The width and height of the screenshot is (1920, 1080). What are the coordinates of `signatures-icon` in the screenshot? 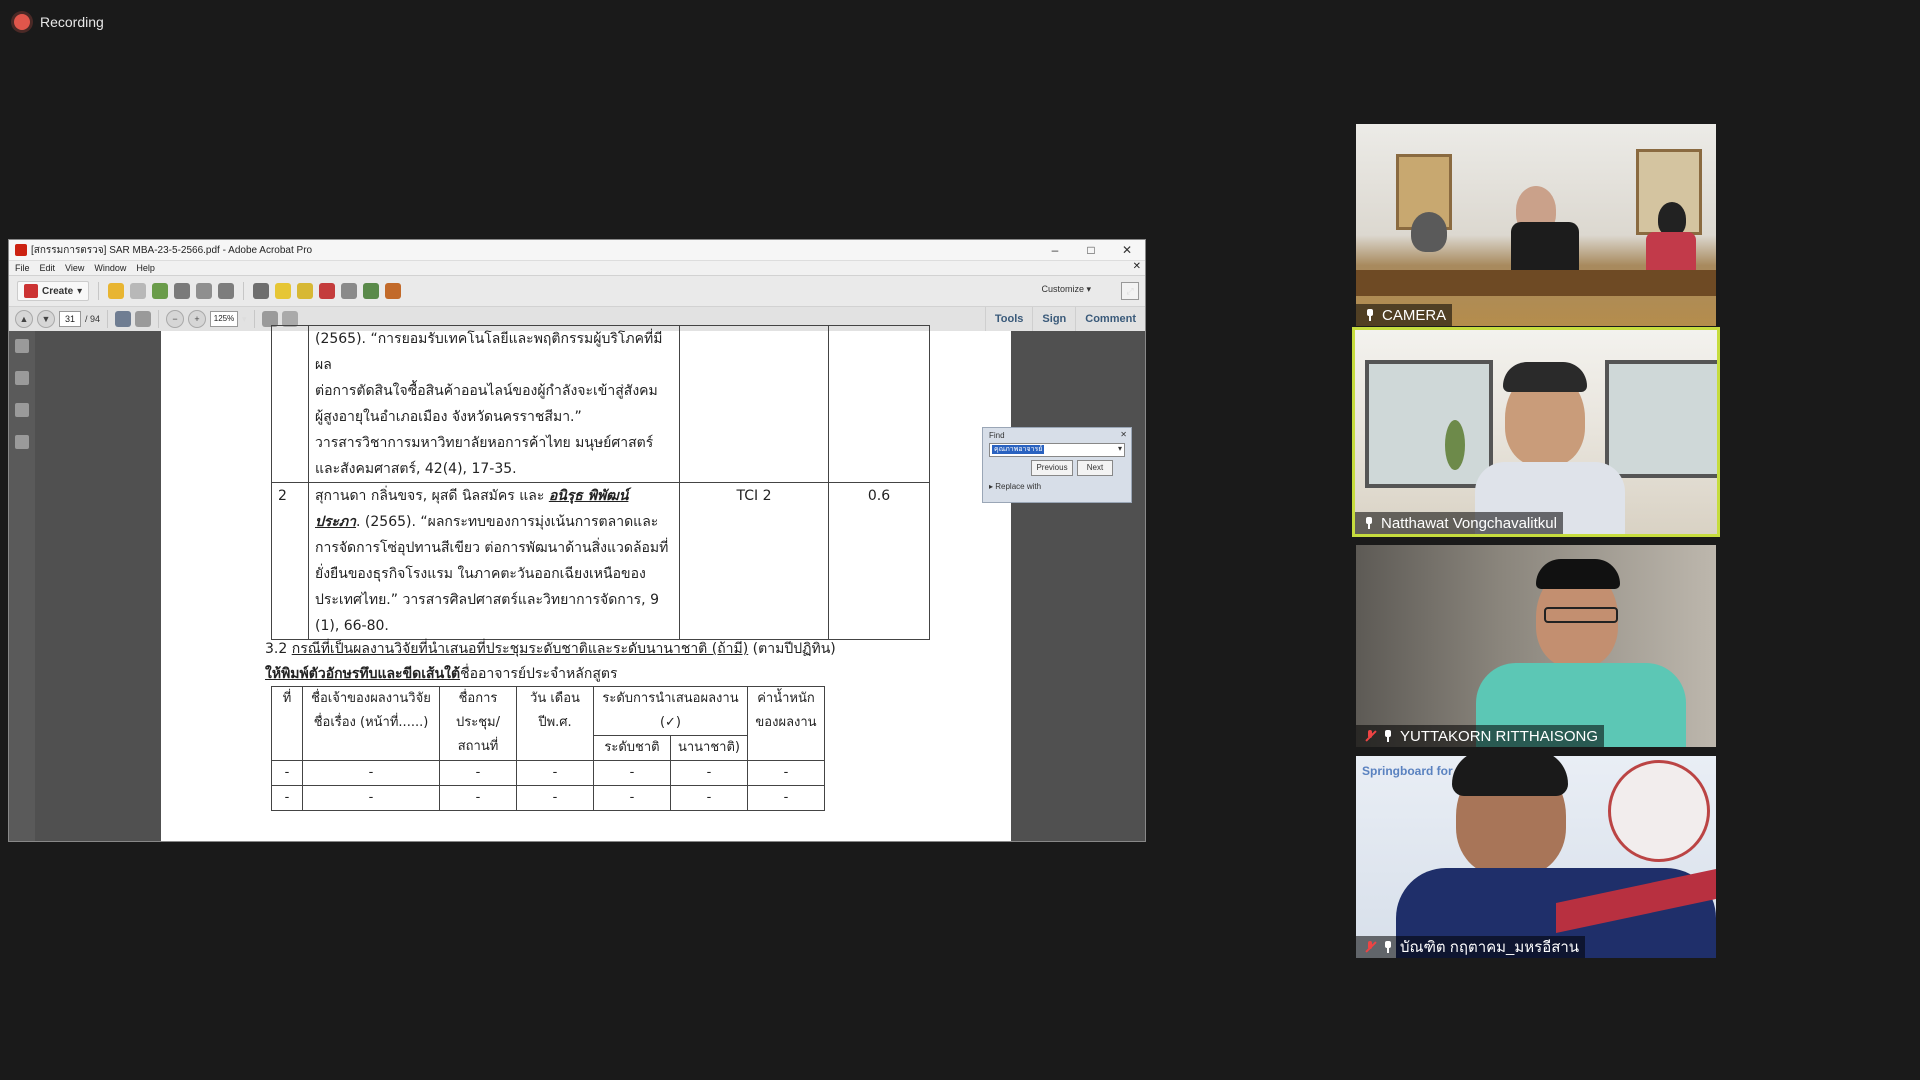 It's located at (22, 442).